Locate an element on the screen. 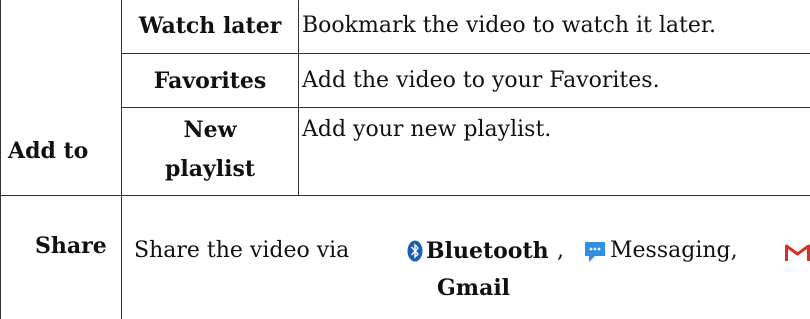 Image resolution: width=810 pixels, height=319 pixels. rule-section-divider is located at coordinates (405, 195).